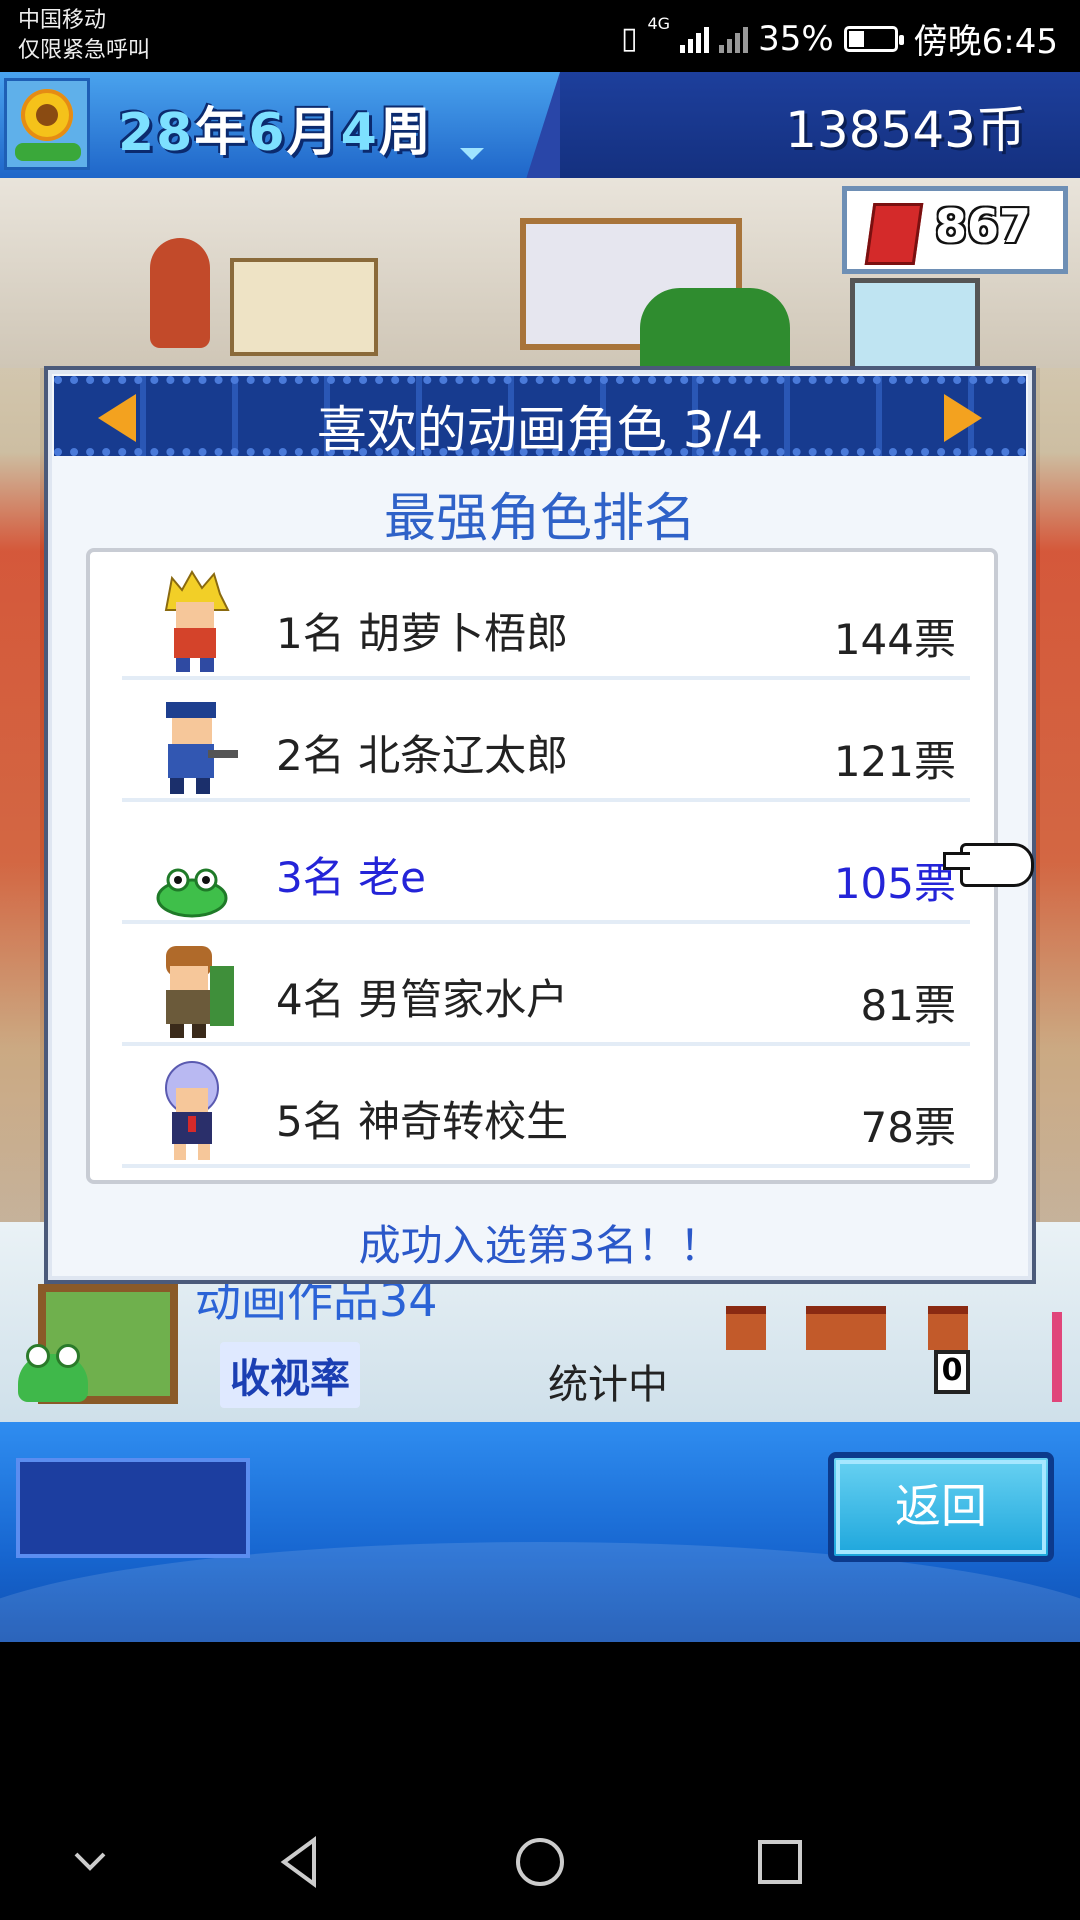  I want to click on count-badge: 0, so click(952, 1372).